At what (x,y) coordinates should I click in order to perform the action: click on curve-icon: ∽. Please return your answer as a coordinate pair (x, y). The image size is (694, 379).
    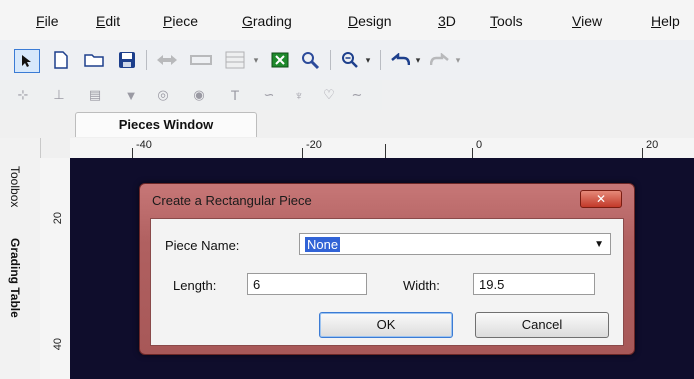
    Looking at the image, I should click on (269, 95).